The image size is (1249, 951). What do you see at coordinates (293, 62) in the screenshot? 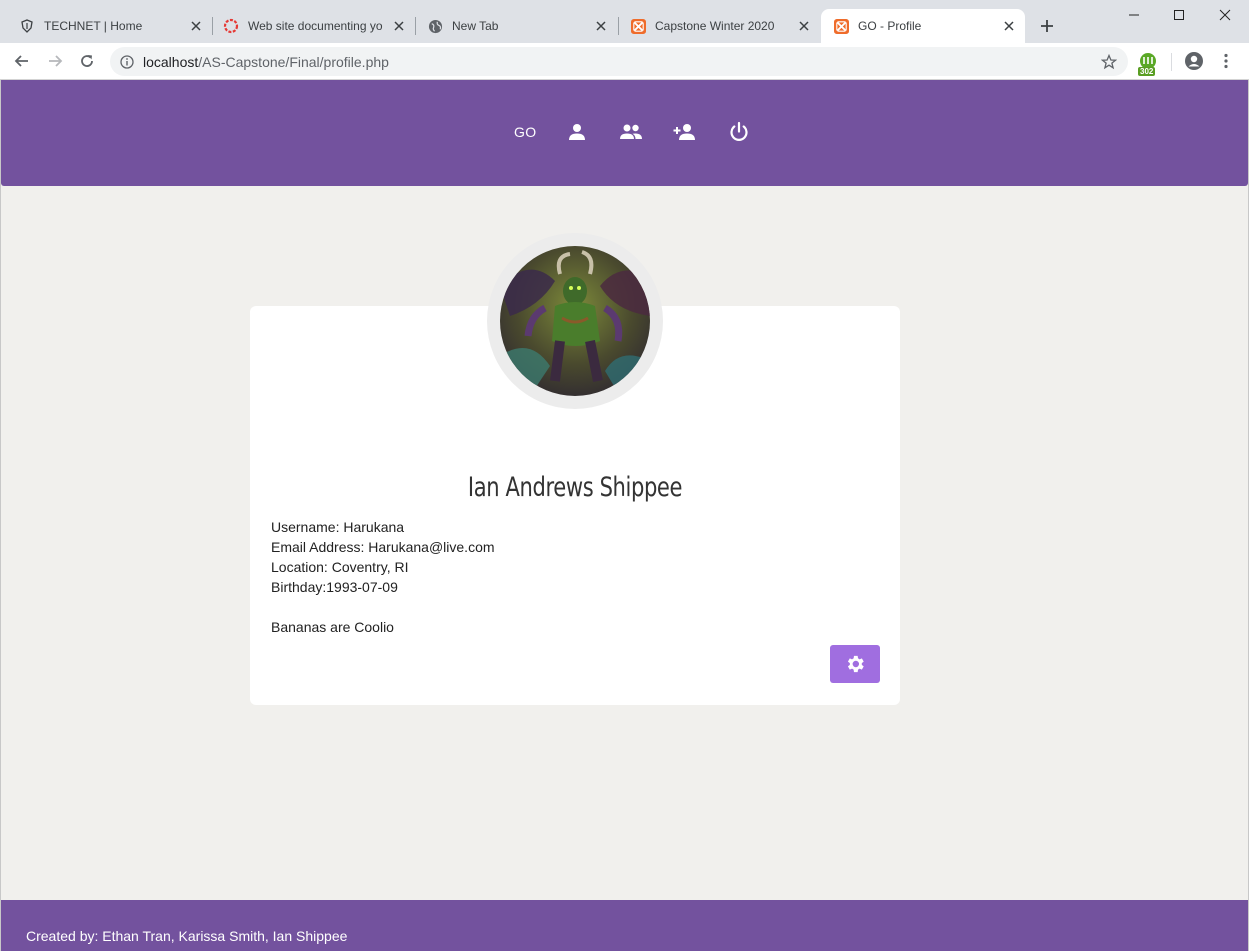
I see `url-path: /AS-Capstone/Final/profile.php` at bounding box center [293, 62].